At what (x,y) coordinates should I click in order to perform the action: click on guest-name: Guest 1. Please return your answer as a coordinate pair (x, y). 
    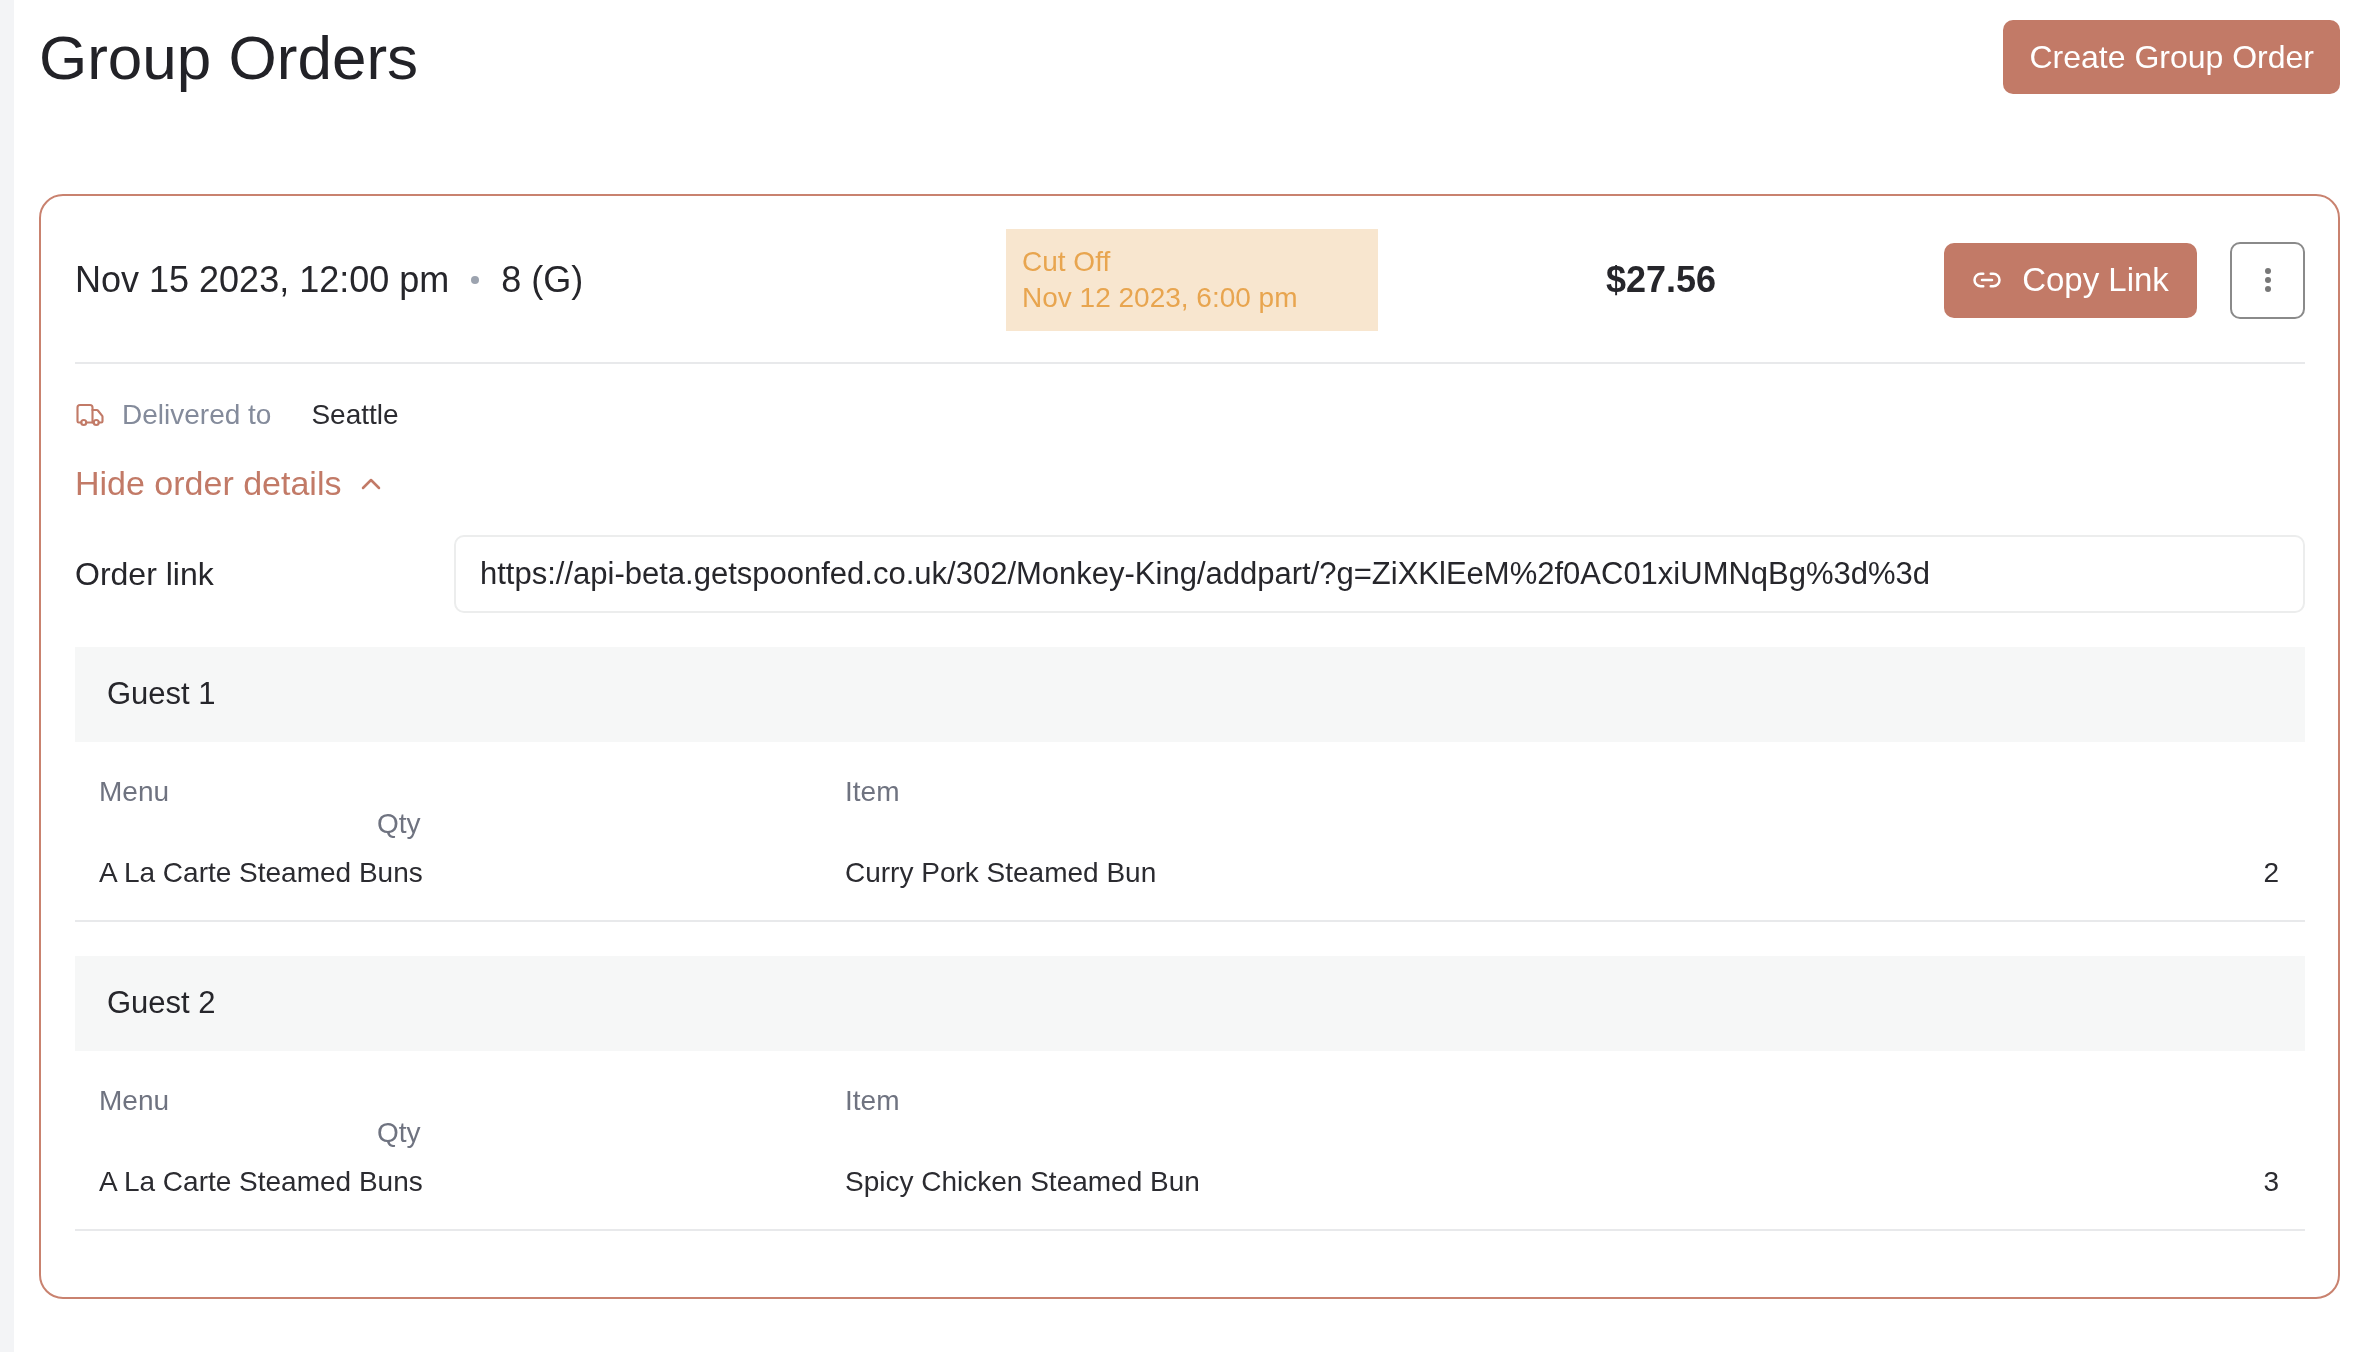
    Looking at the image, I should click on (161, 694).